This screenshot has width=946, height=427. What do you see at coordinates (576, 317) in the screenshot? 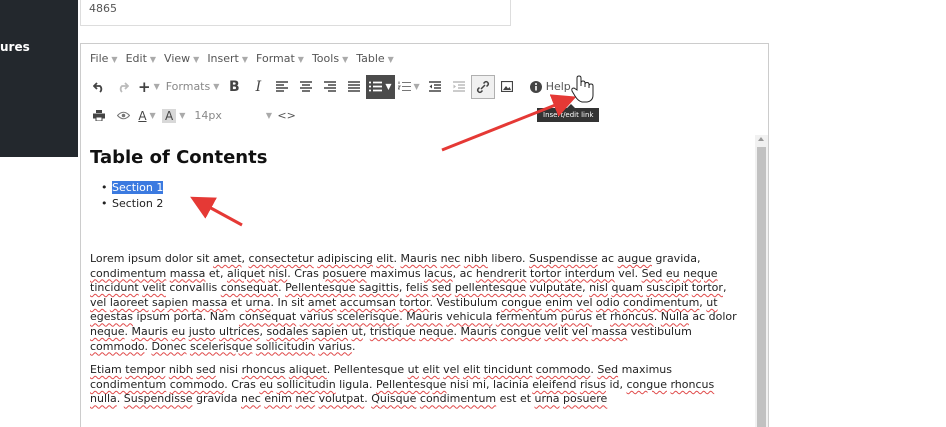
I see `spellcheck-word: purus` at bounding box center [576, 317].